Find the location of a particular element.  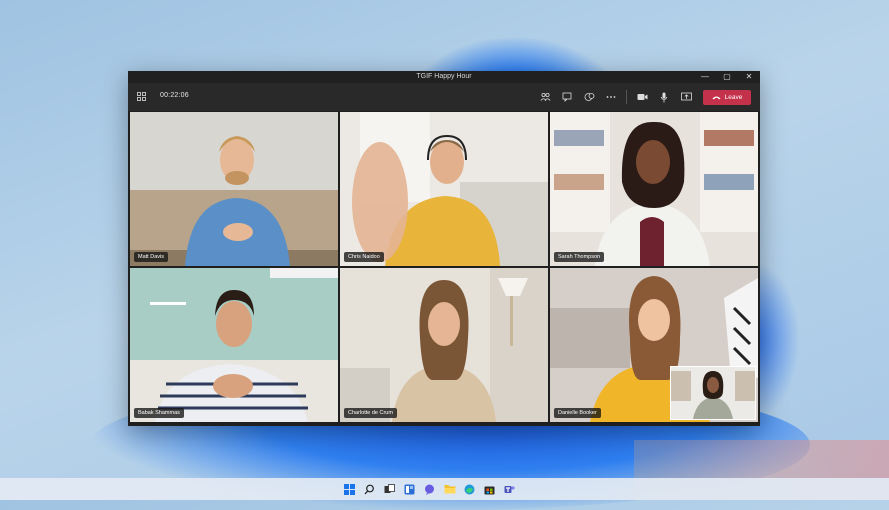

more-actions-button is located at coordinates (611, 97).